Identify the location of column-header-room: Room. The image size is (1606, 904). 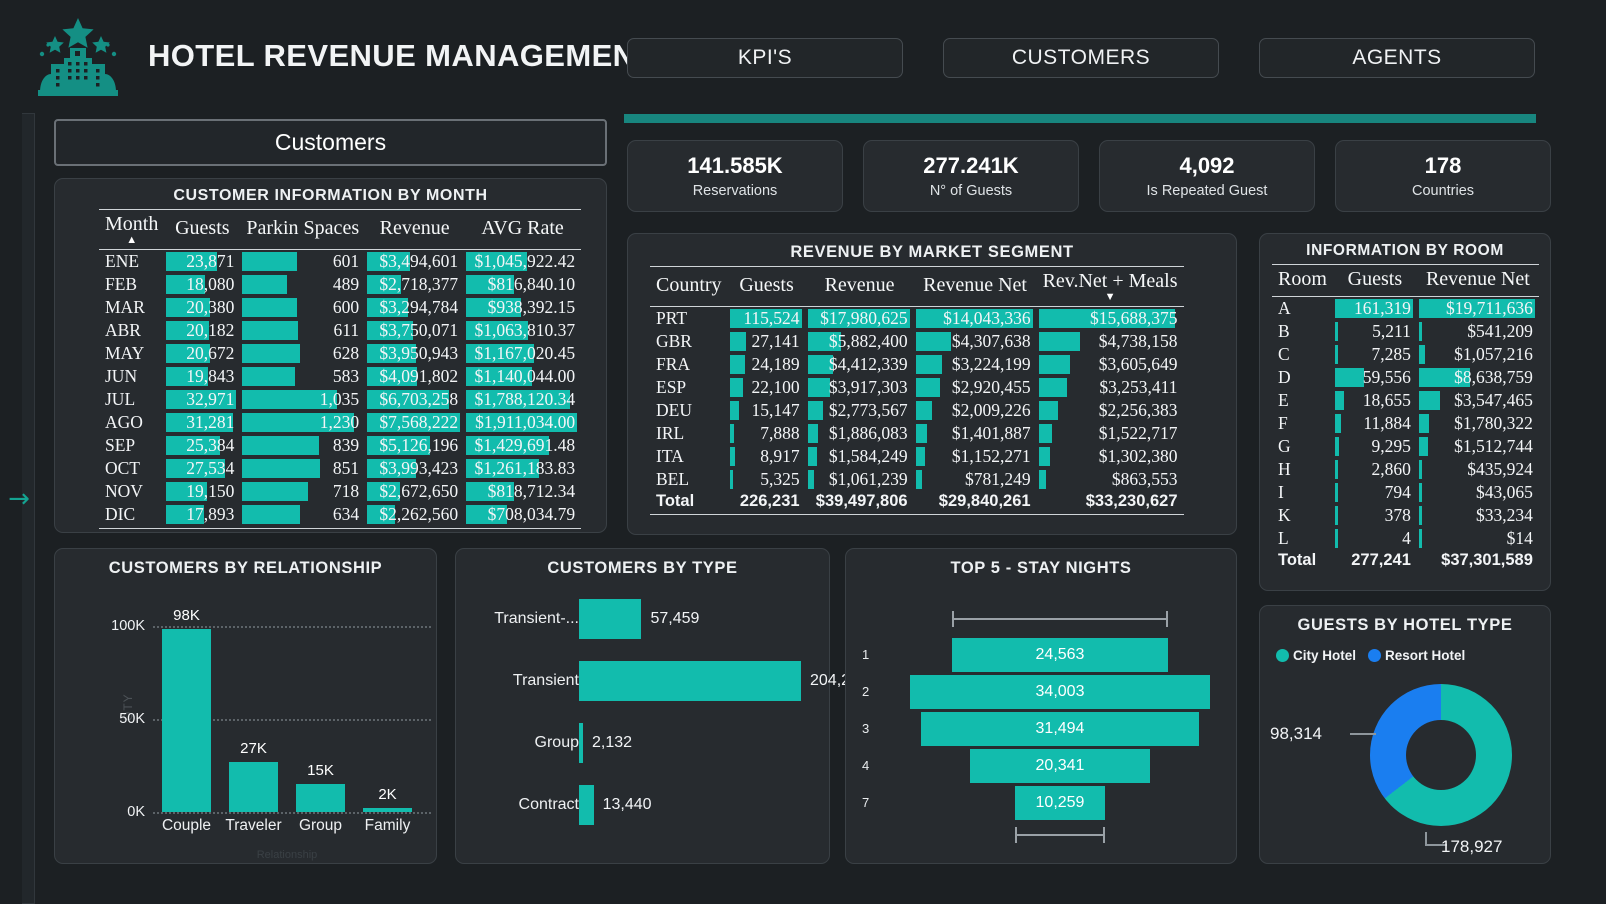
(1302, 280).